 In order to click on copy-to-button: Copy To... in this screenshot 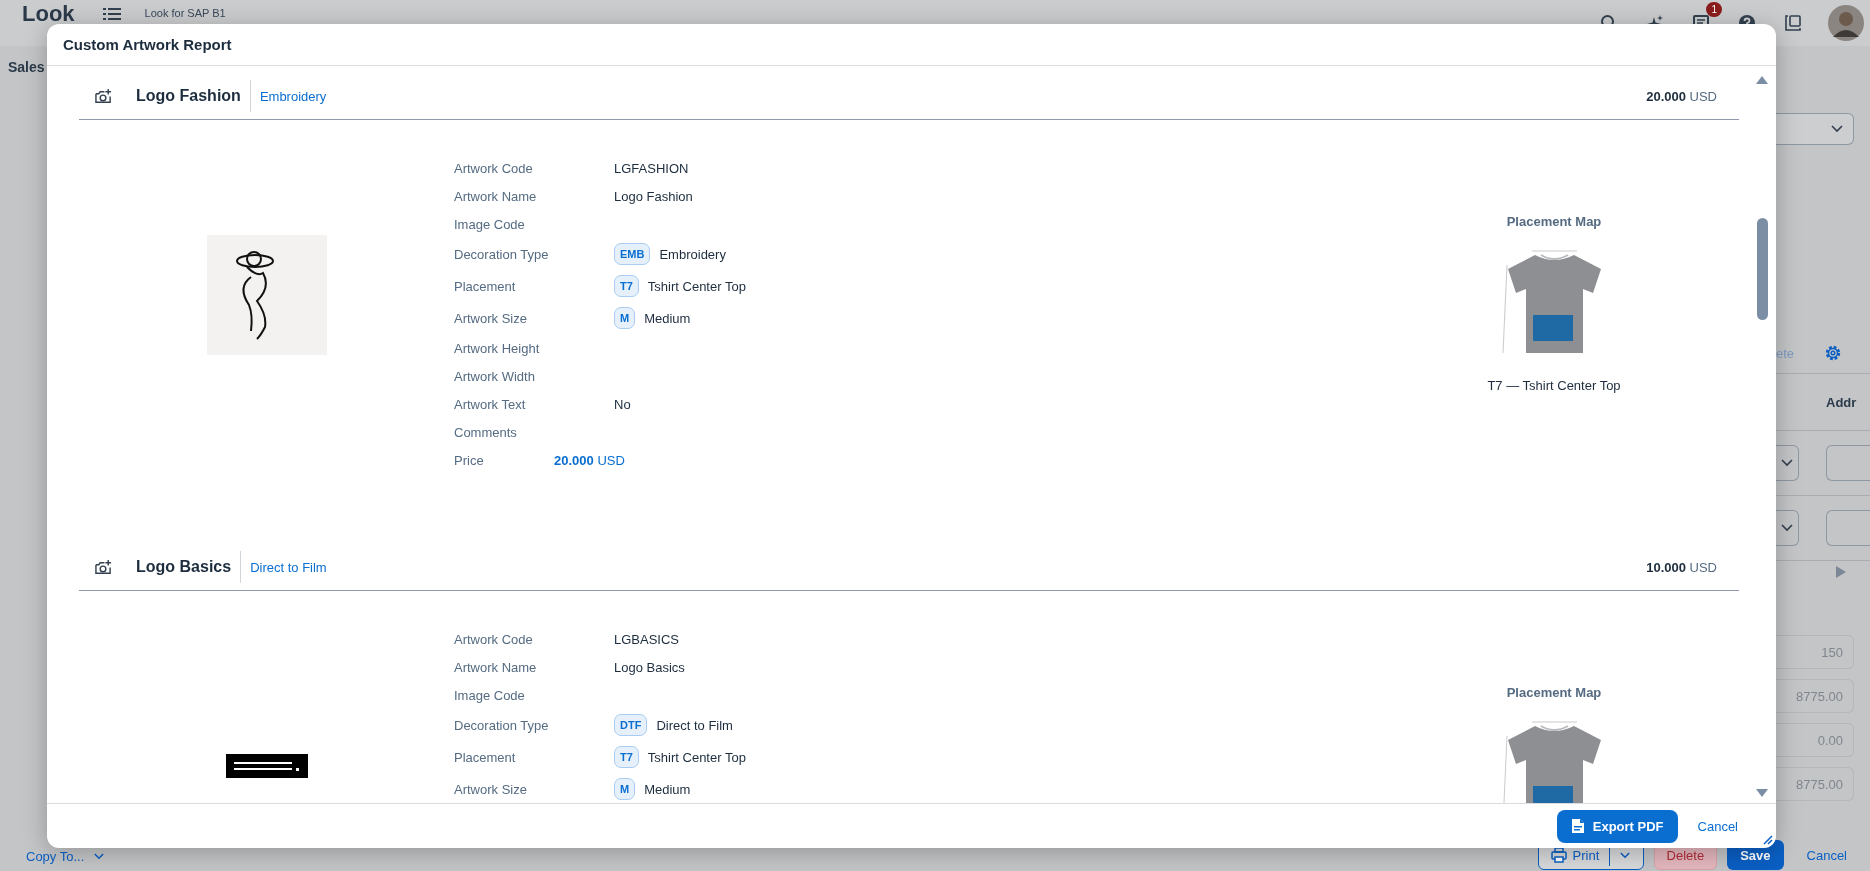, I will do `click(65, 856)`.